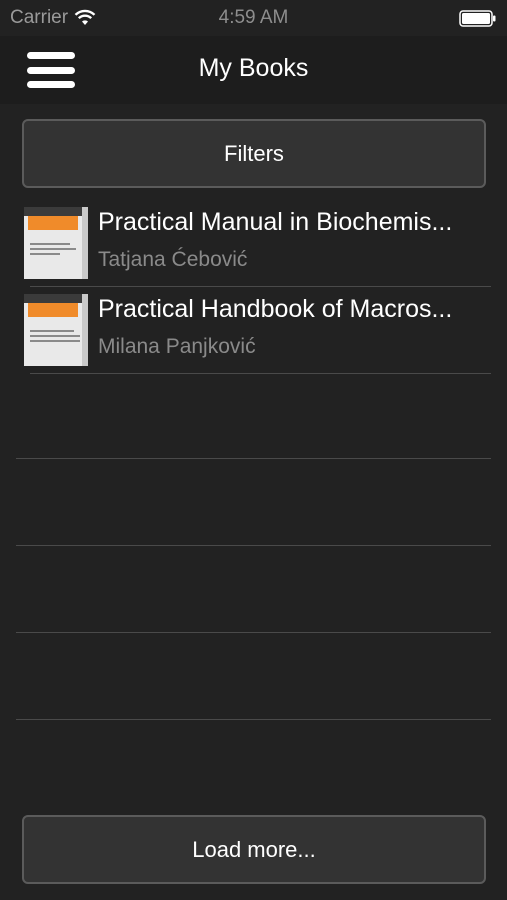  I want to click on book-author: Tatjana Ćebović, so click(173, 259).